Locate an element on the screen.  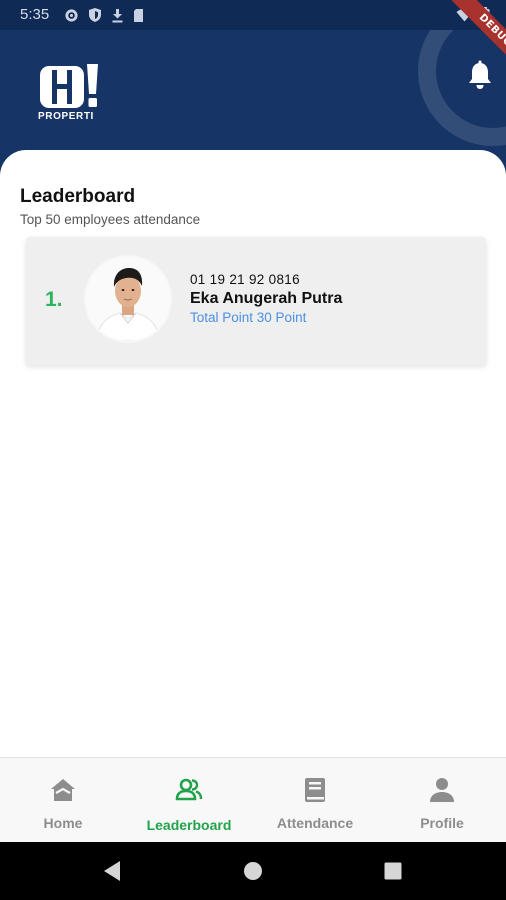
page-title: Leaderboard is located at coordinates (78, 196).